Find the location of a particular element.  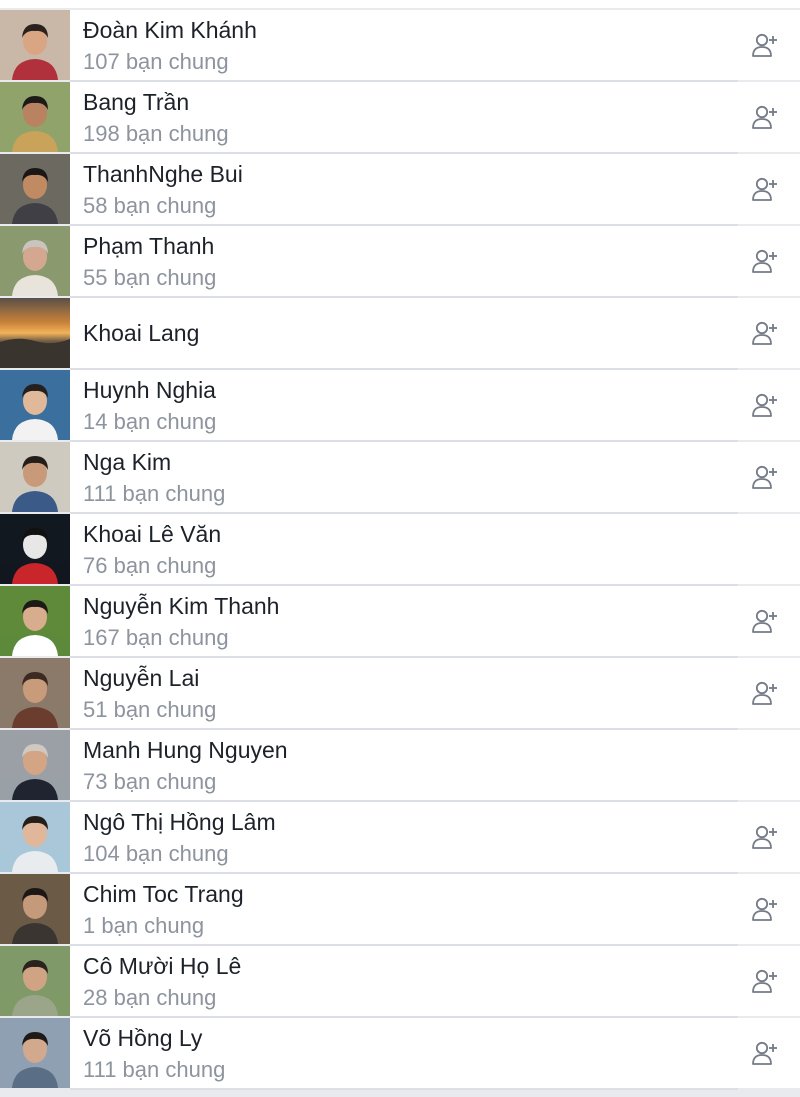

friend-suggestion-text: Võ Hồng Ly 111 bạn chung is located at coordinates (401, 1053).